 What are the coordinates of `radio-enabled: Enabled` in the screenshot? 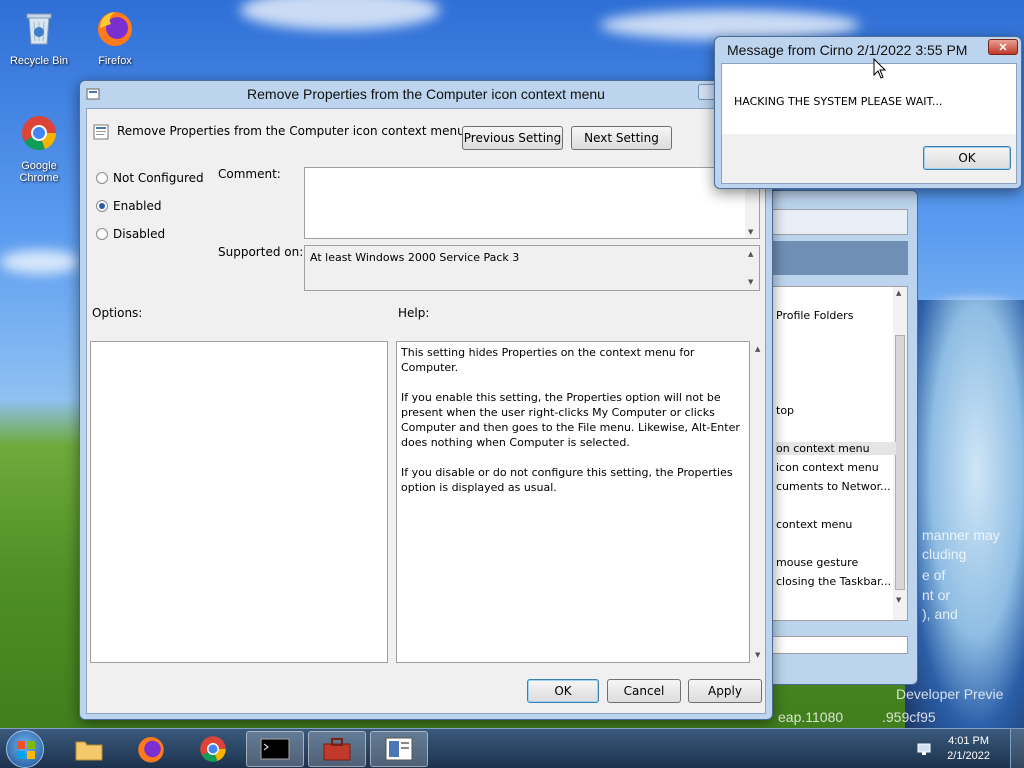 It's located at (129, 206).